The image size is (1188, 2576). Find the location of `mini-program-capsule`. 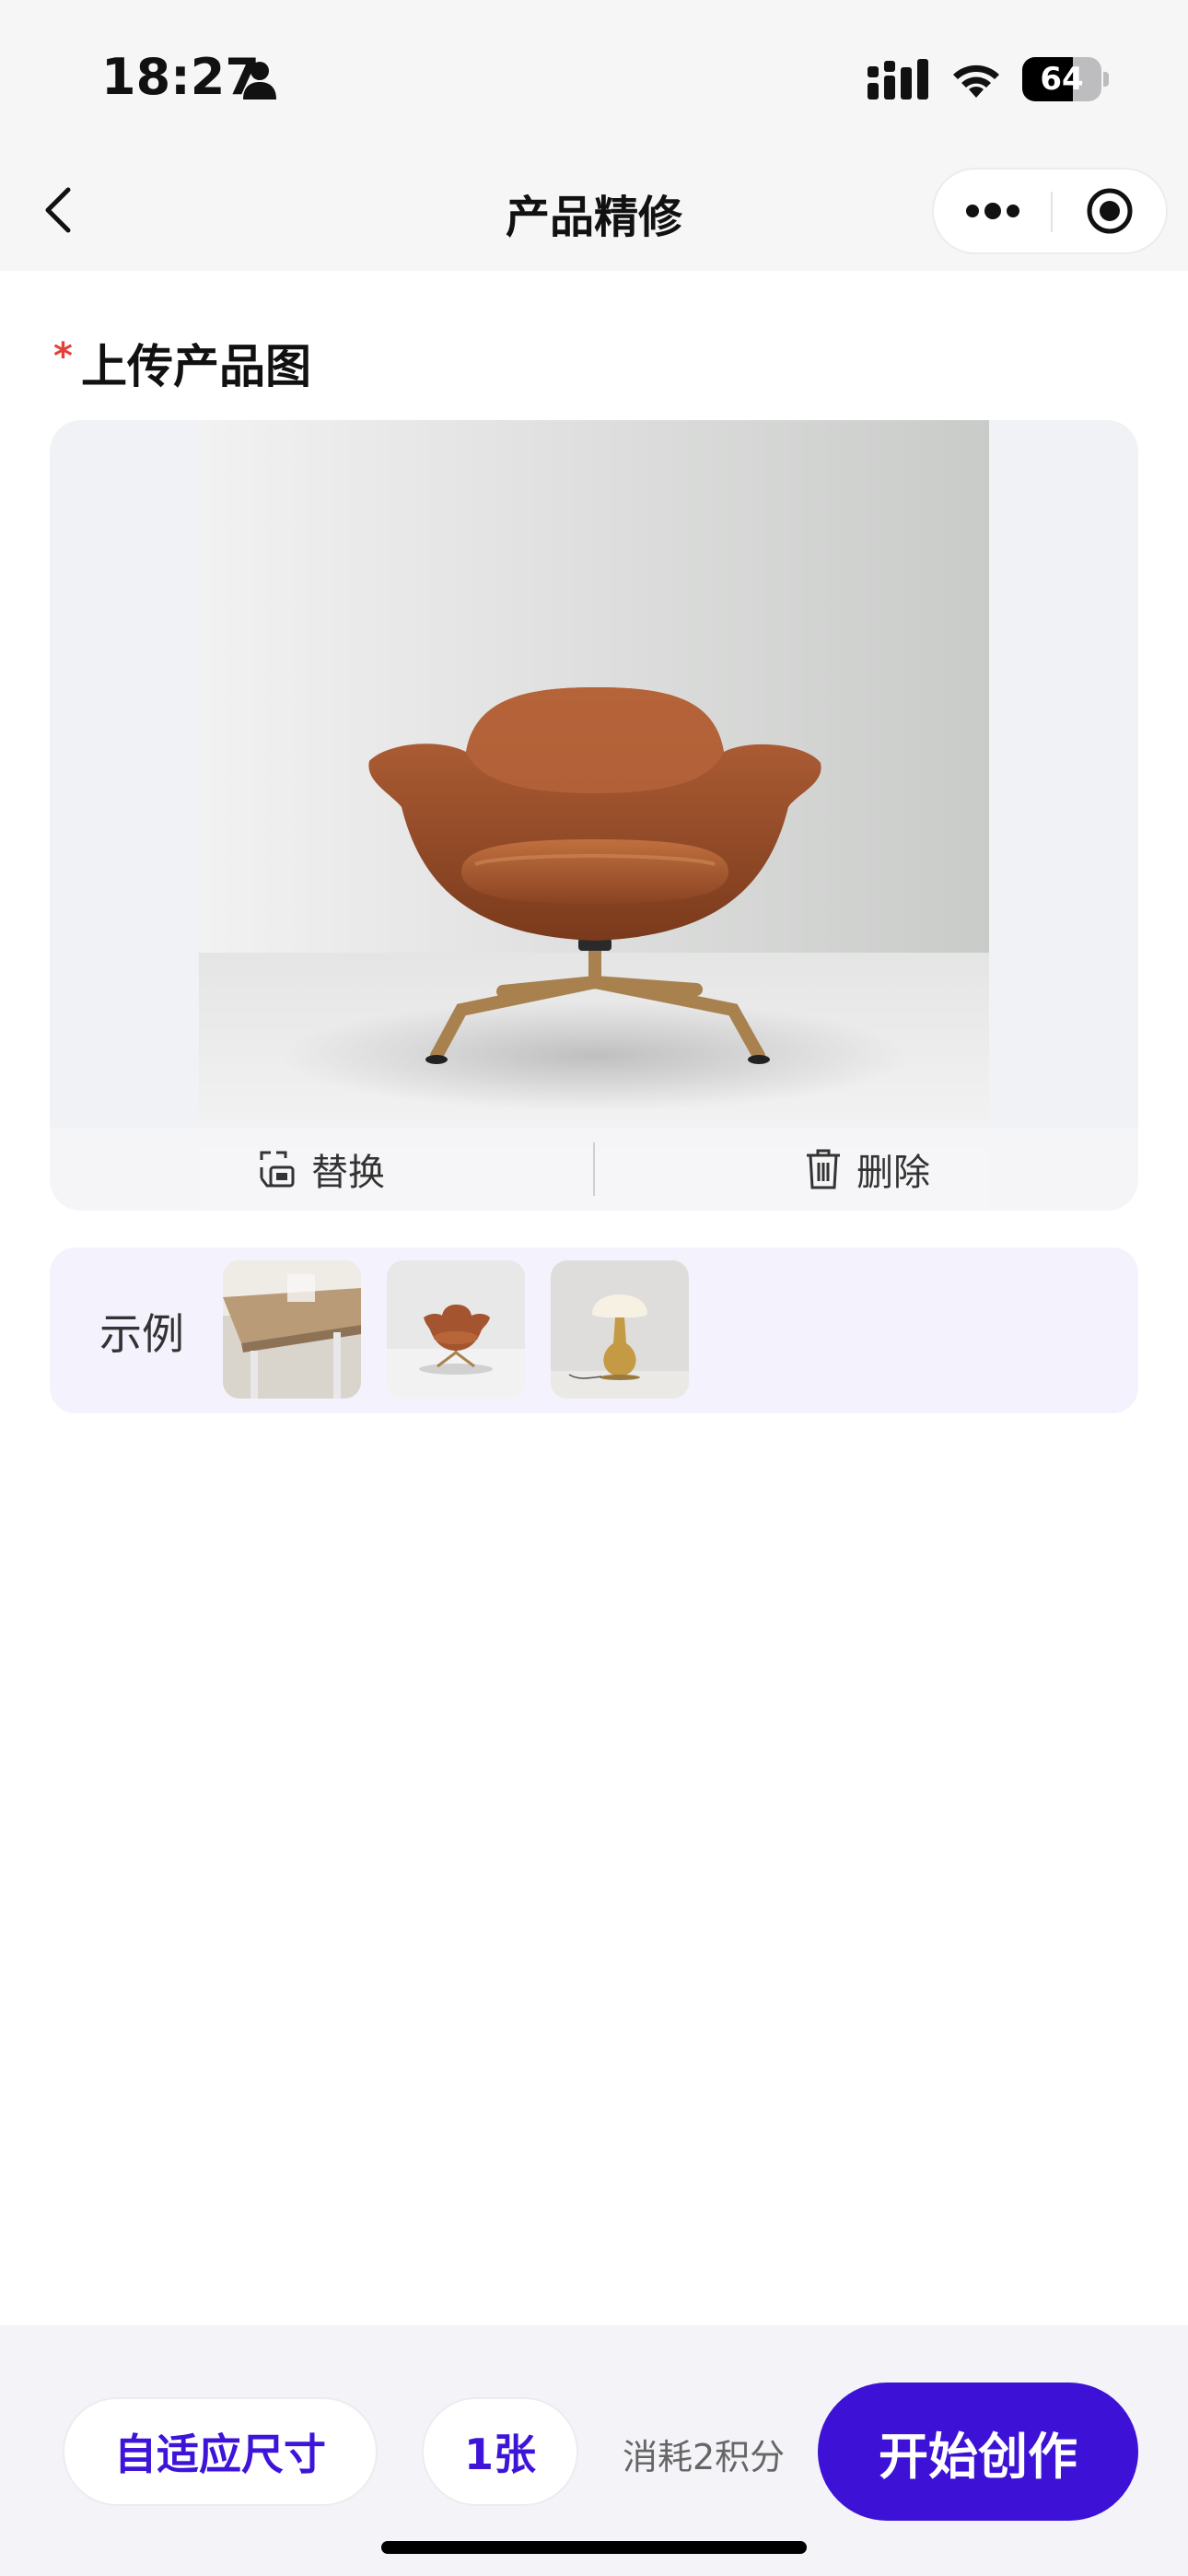

mini-program-capsule is located at coordinates (1050, 211).